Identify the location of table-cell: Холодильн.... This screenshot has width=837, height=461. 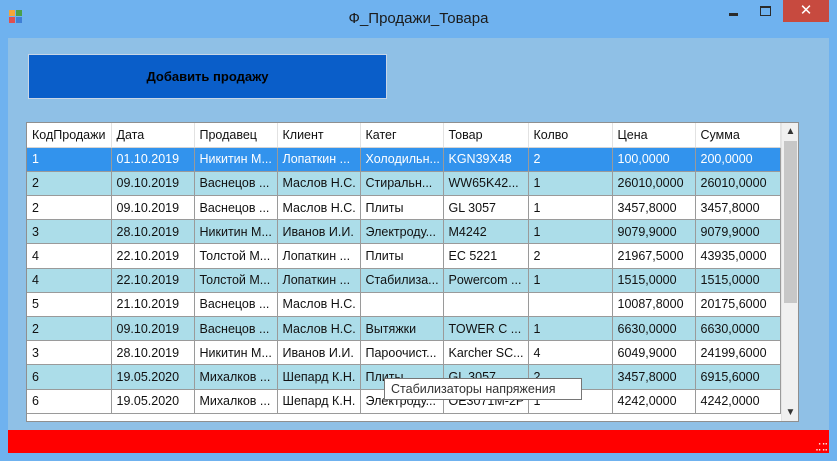
(402, 159).